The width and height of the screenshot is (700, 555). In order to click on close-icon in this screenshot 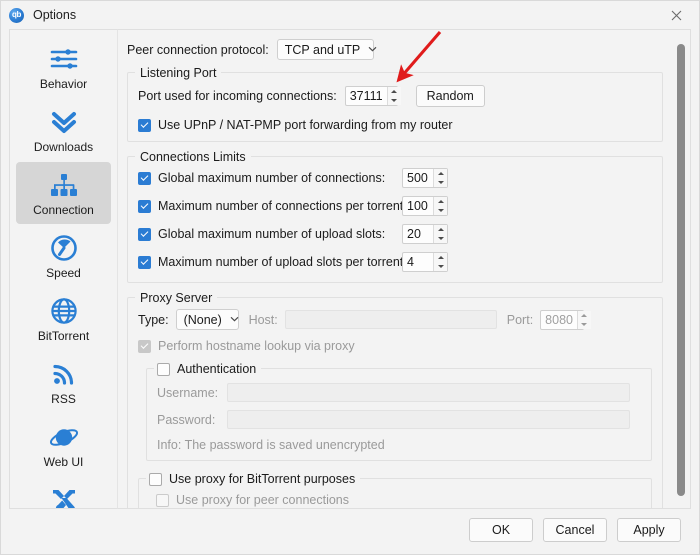, I will do `click(676, 15)`.